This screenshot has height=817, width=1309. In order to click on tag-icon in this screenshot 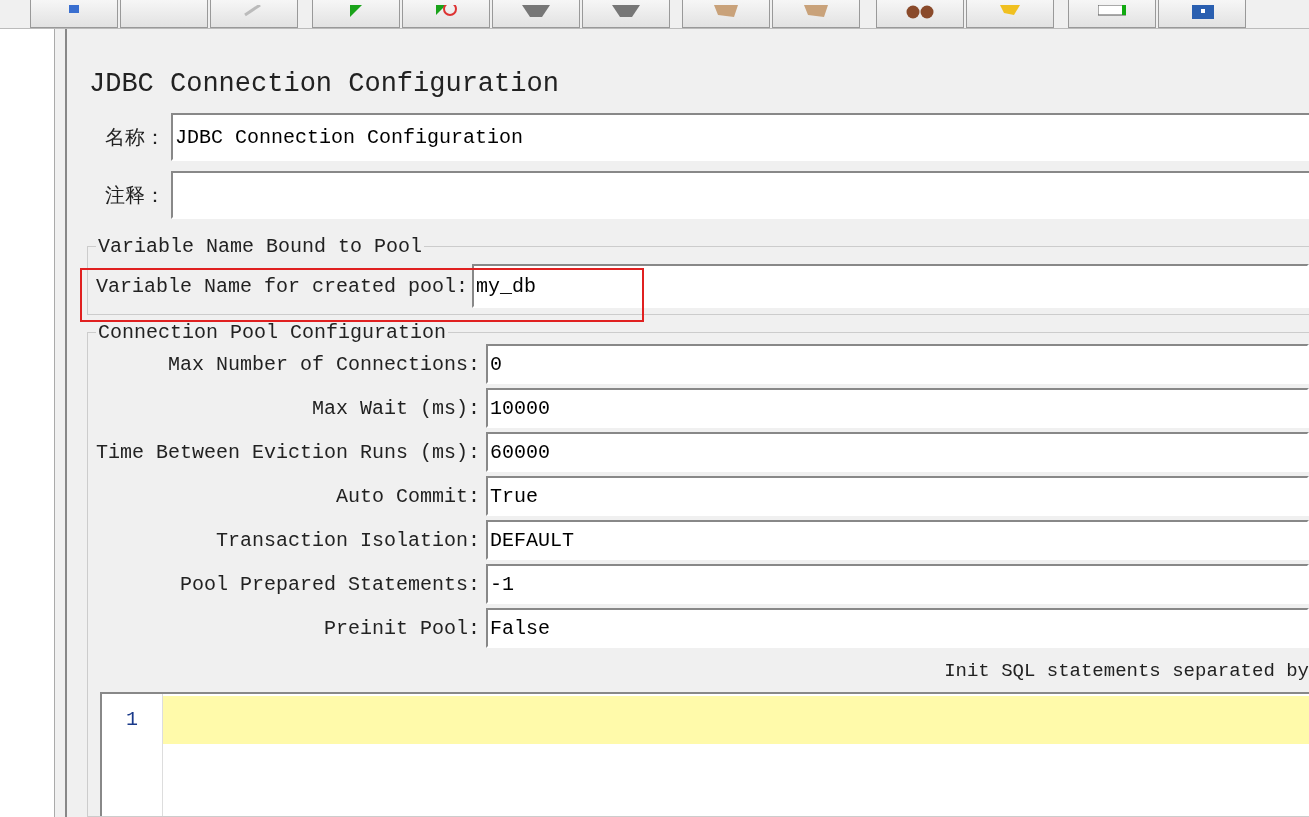, I will do `click(1112, 12)`.